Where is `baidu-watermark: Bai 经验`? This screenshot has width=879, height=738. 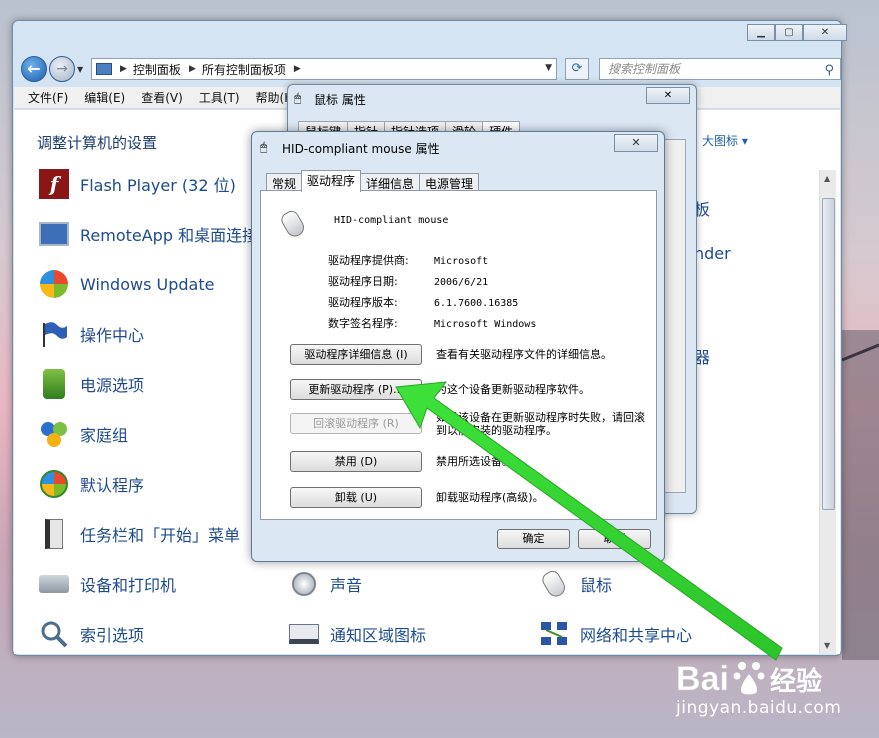 baidu-watermark: Bai 经验 is located at coordinates (756, 679).